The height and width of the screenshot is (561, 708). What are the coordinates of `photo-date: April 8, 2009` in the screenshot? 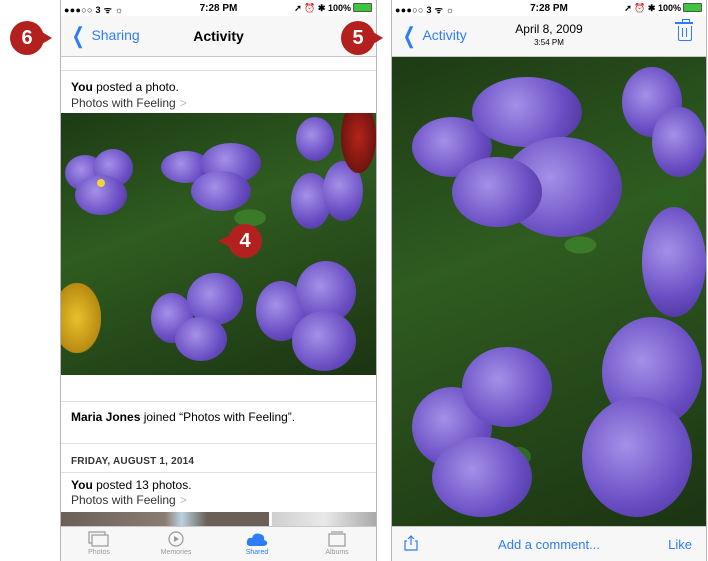 It's located at (549, 29).